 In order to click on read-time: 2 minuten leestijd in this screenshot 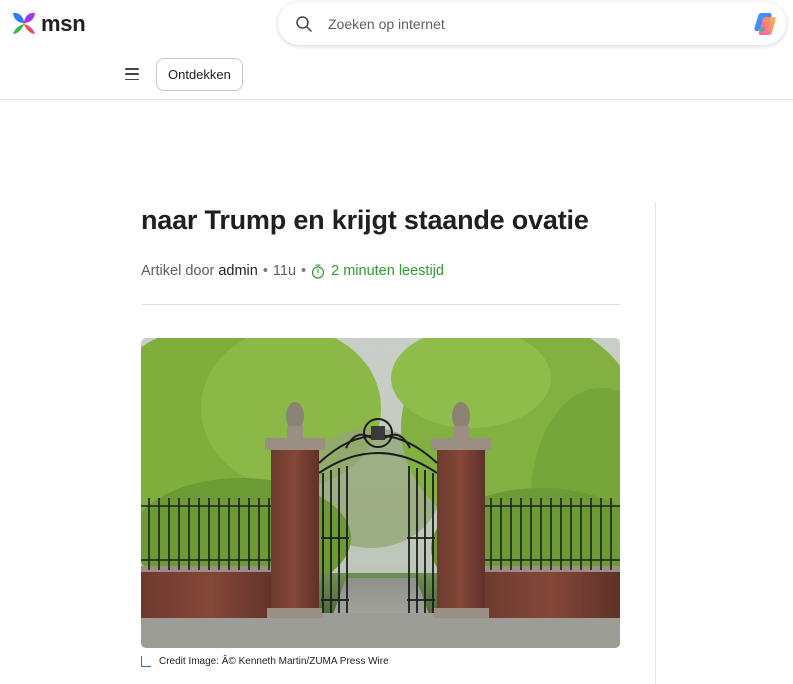, I will do `click(377, 271)`.